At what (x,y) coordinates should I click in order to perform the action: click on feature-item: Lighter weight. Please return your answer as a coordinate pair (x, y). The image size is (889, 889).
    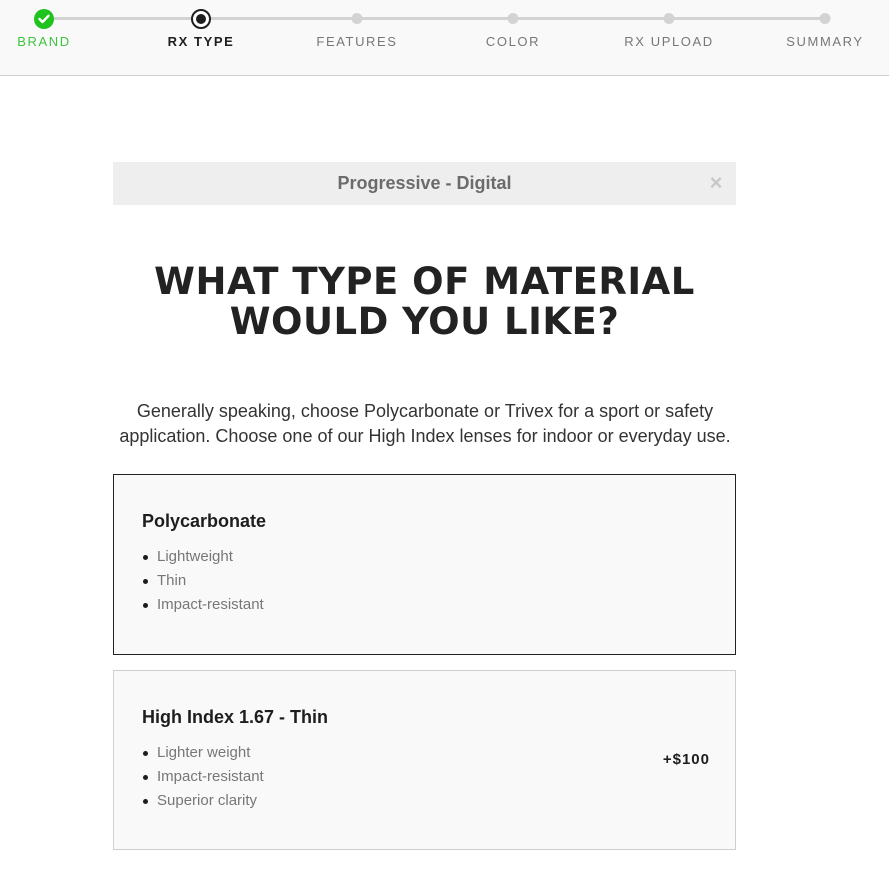
    Looking at the image, I should click on (203, 753).